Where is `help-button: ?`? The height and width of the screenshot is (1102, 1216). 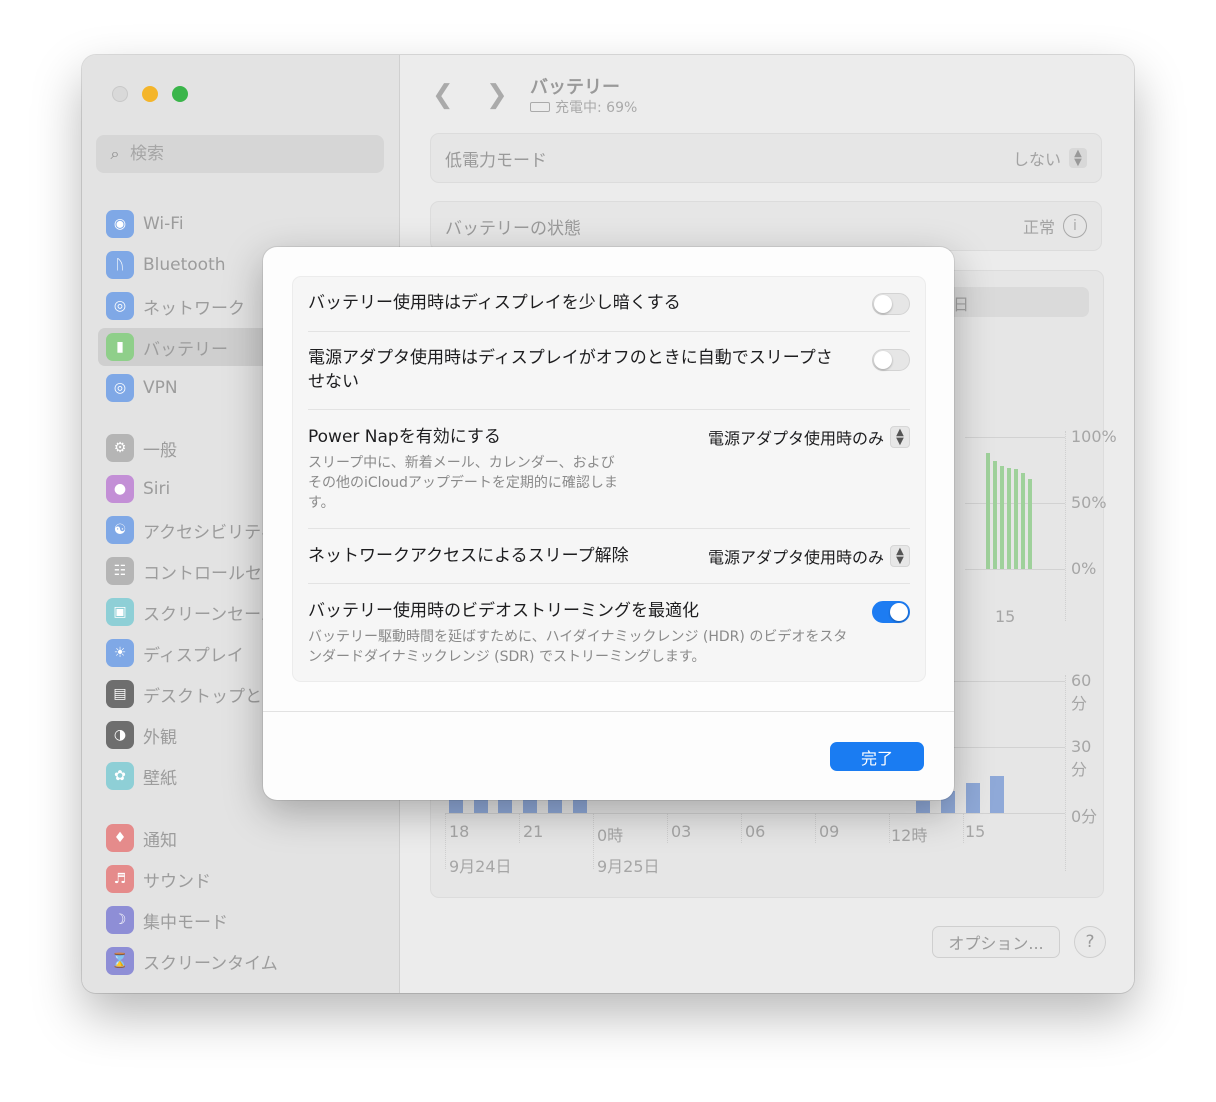 help-button: ? is located at coordinates (1090, 942).